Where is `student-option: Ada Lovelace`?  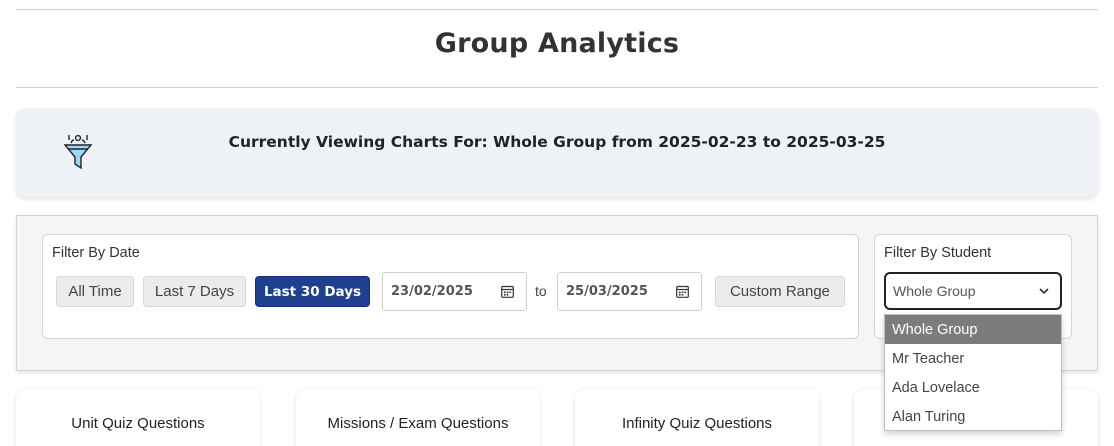 student-option: Ada Lovelace is located at coordinates (973, 387).